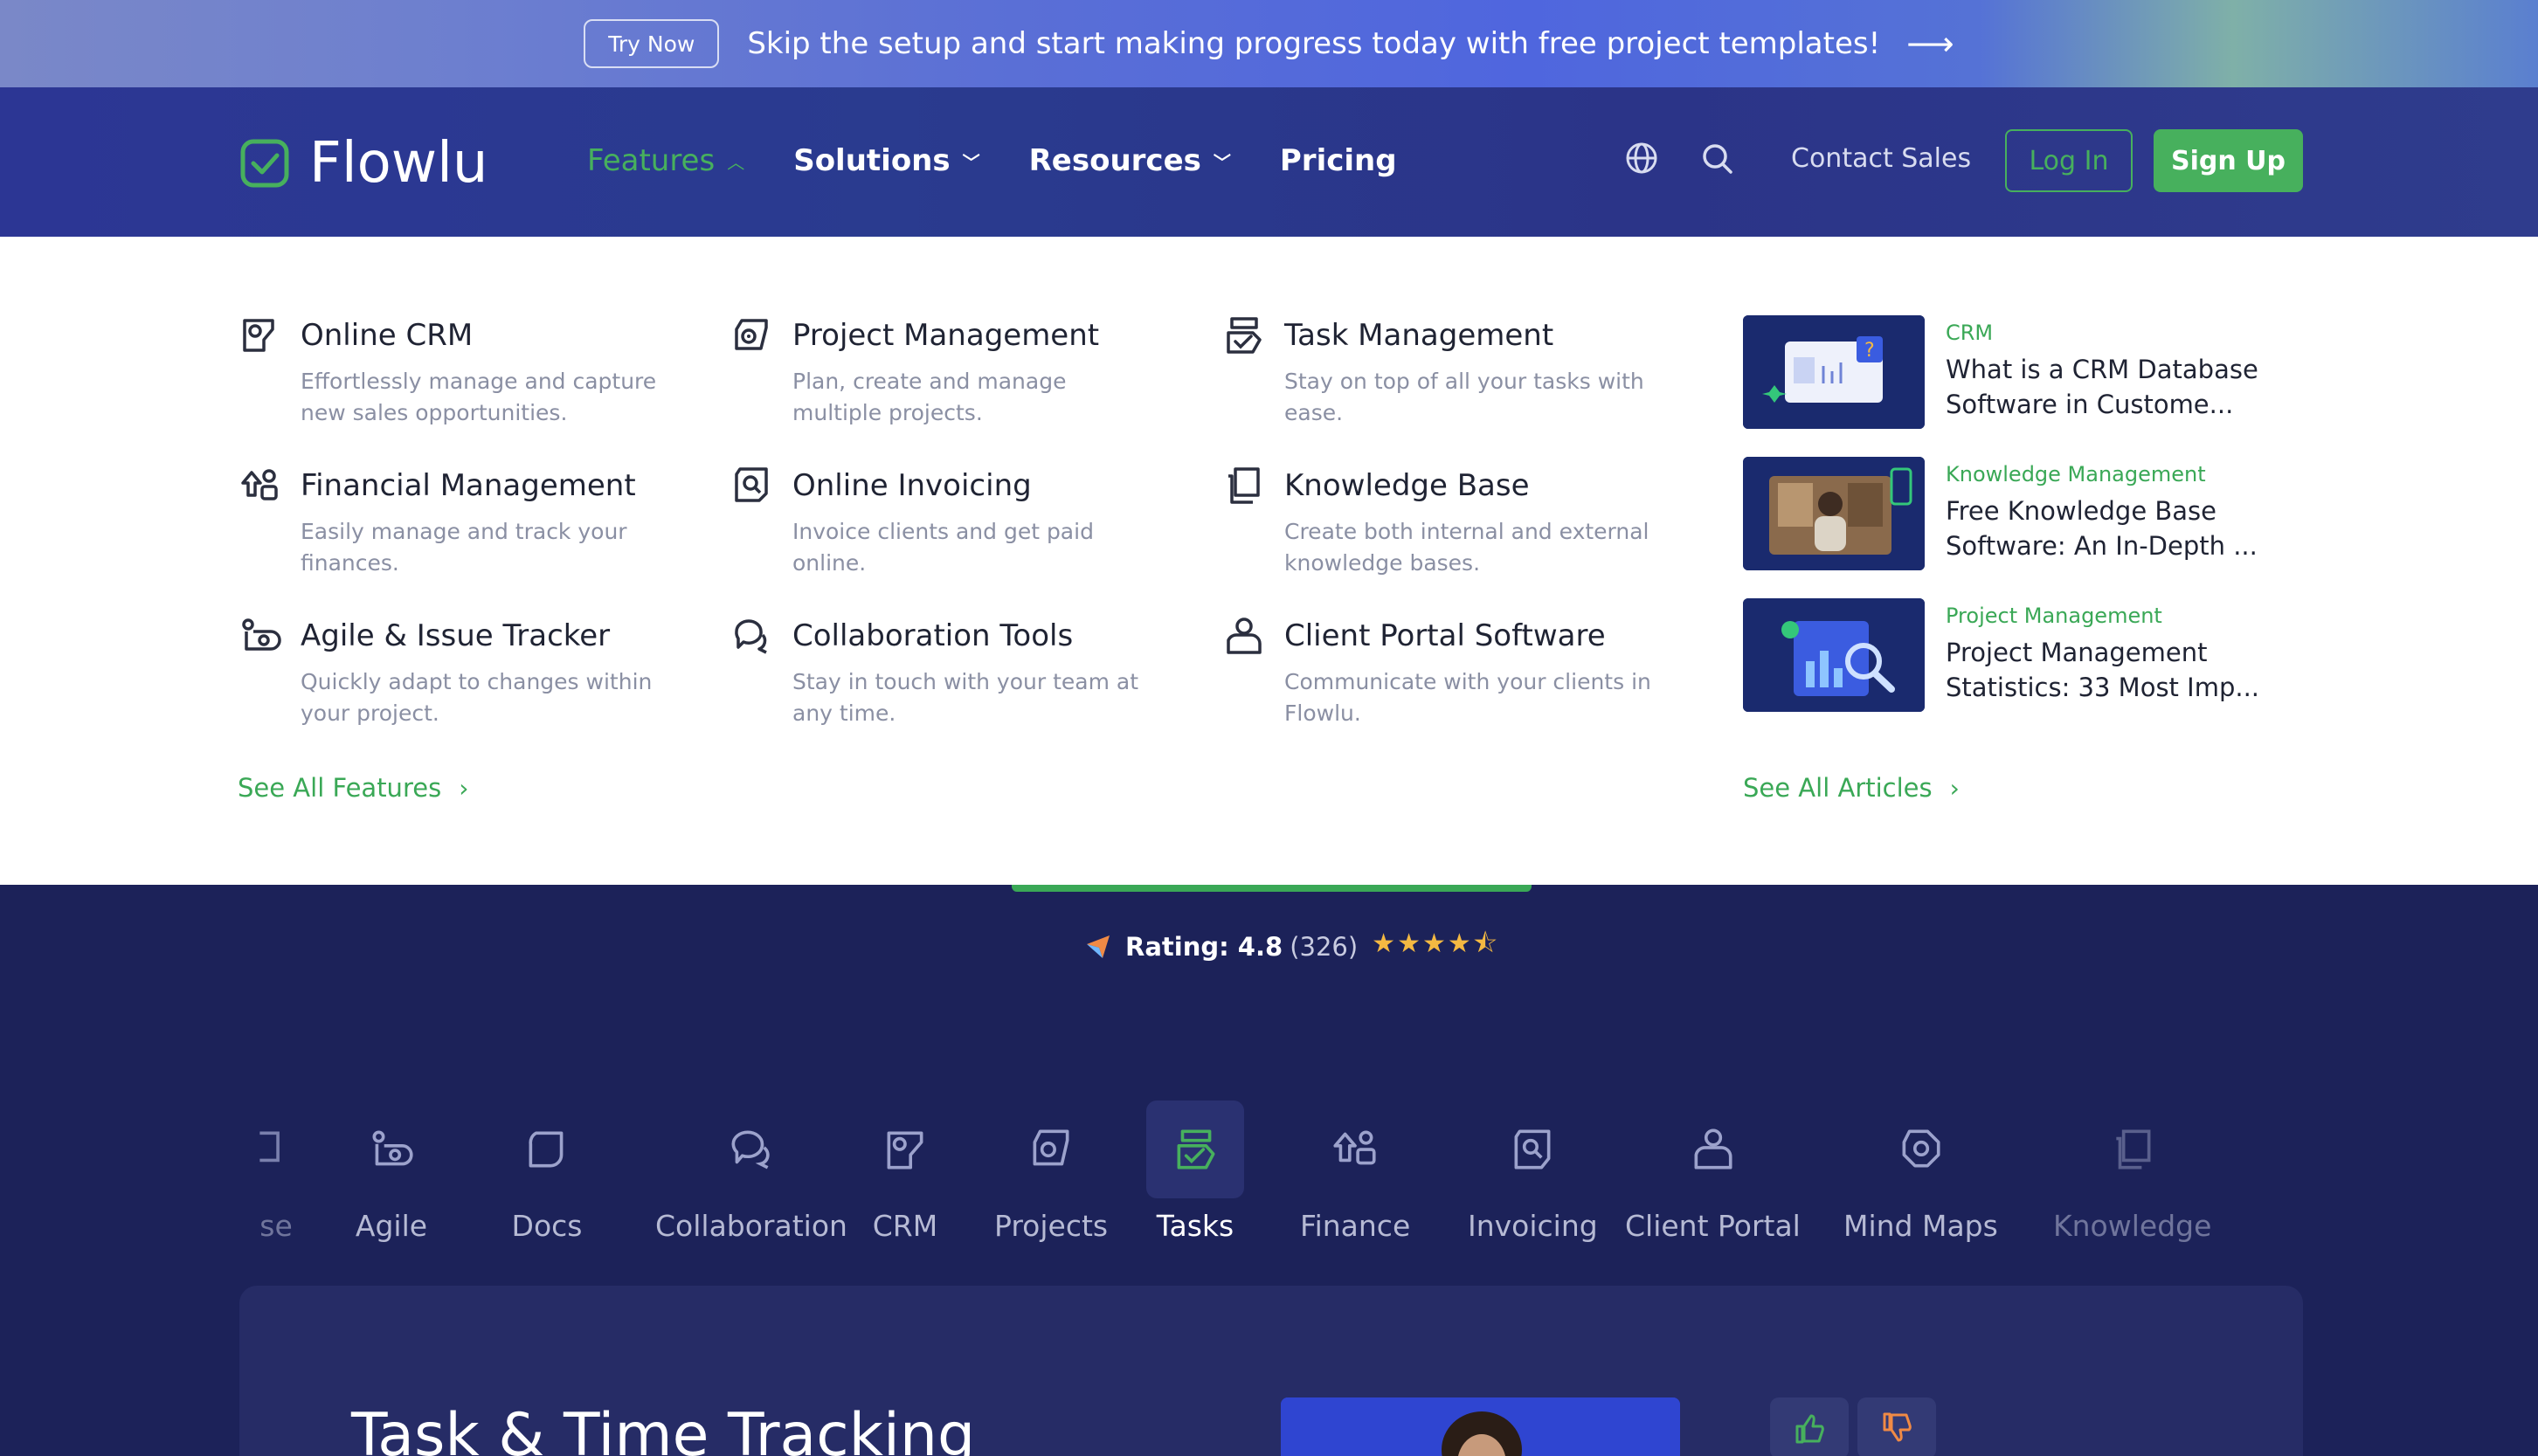  What do you see at coordinates (1130, 160) in the screenshot?
I see `nav-resources: Resources ﹀` at bounding box center [1130, 160].